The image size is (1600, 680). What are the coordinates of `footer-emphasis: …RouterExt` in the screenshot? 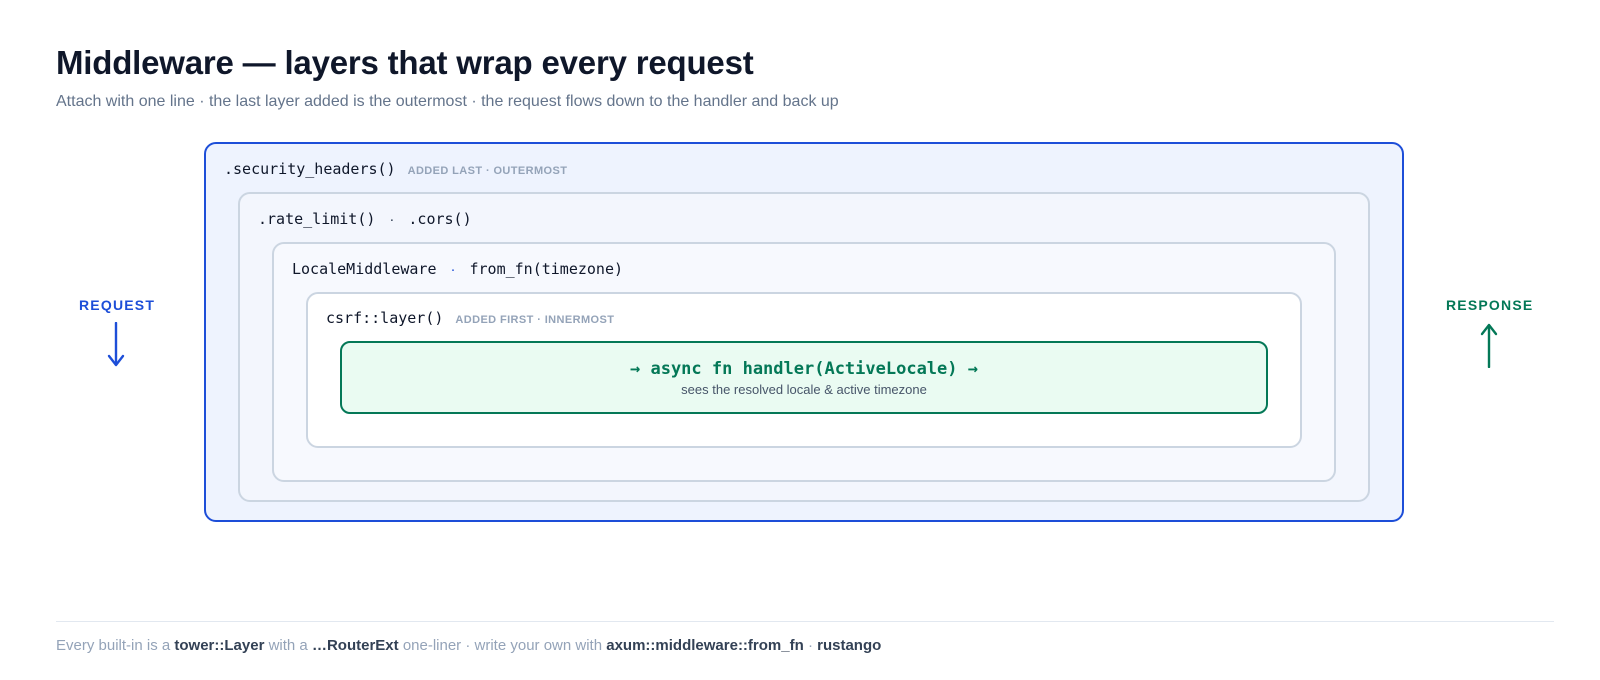 It's located at (355, 645).